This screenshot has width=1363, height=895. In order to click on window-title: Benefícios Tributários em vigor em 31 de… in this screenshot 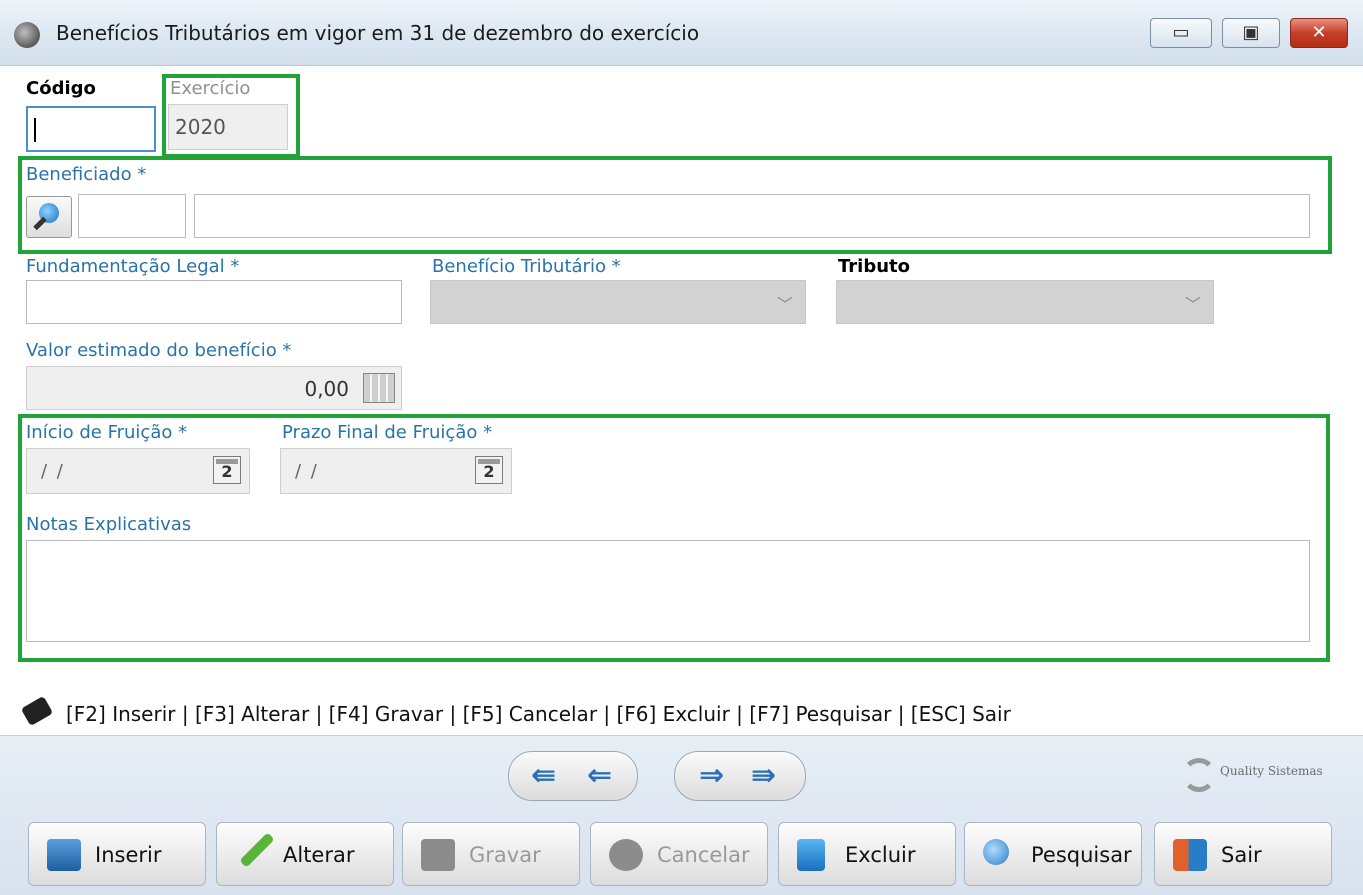, I will do `click(378, 33)`.